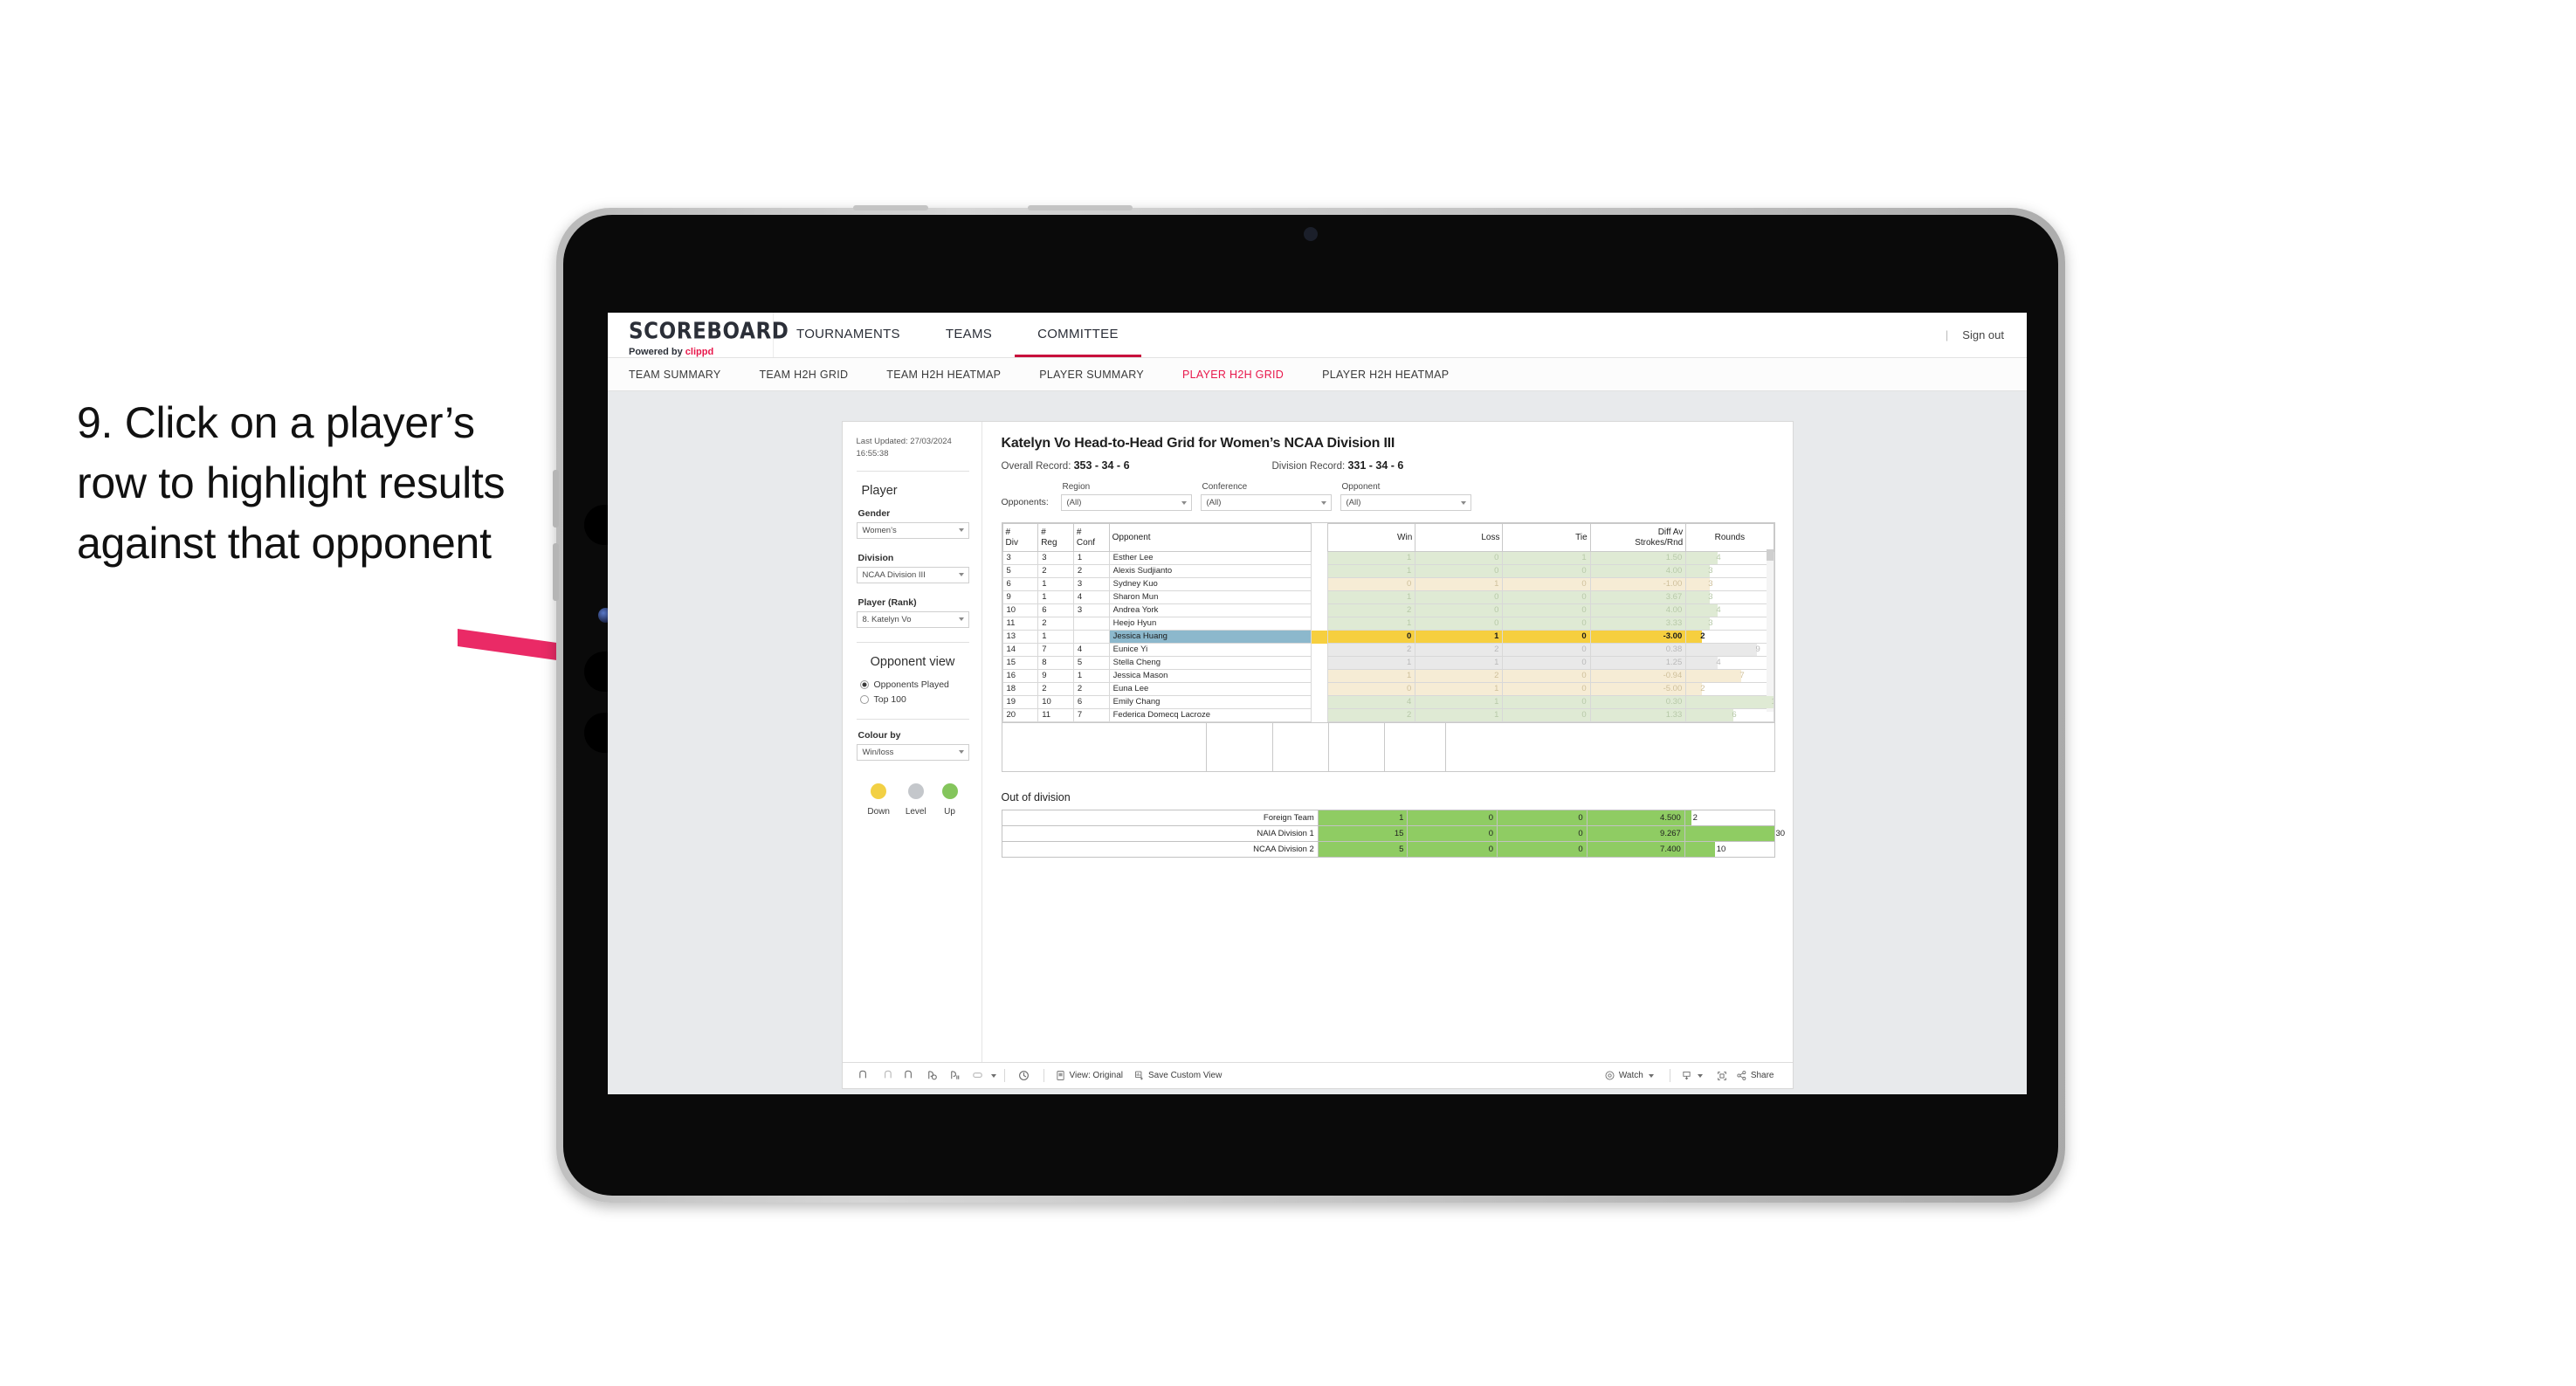  Describe the element at coordinates (1242, 375) in the screenshot. I see `subnav-player-h2h-grid: PLAYER H2H GRID` at that location.